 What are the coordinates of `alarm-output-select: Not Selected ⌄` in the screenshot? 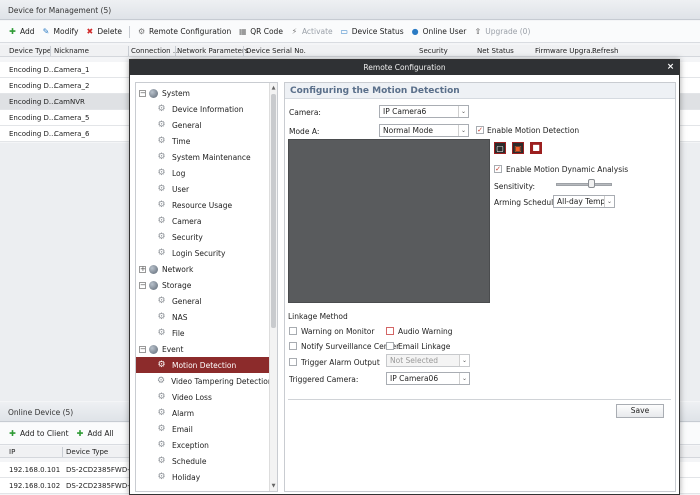 It's located at (428, 360).